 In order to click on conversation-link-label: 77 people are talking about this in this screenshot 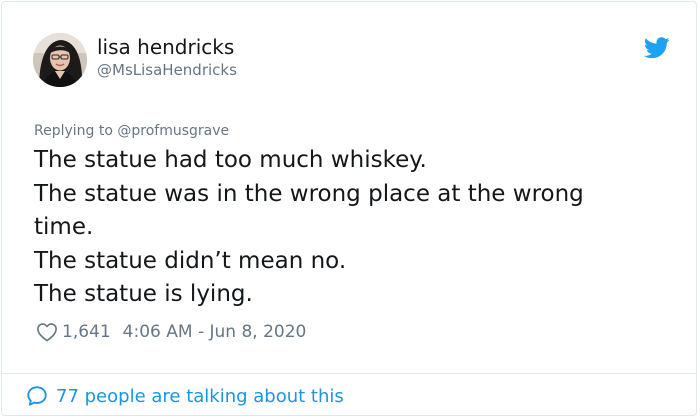, I will do `click(200, 396)`.